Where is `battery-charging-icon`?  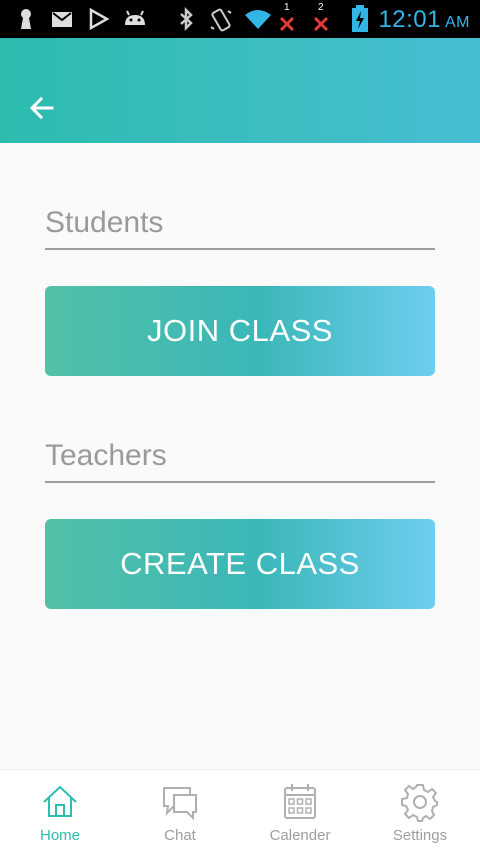
battery-charging-icon is located at coordinates (362, 18).